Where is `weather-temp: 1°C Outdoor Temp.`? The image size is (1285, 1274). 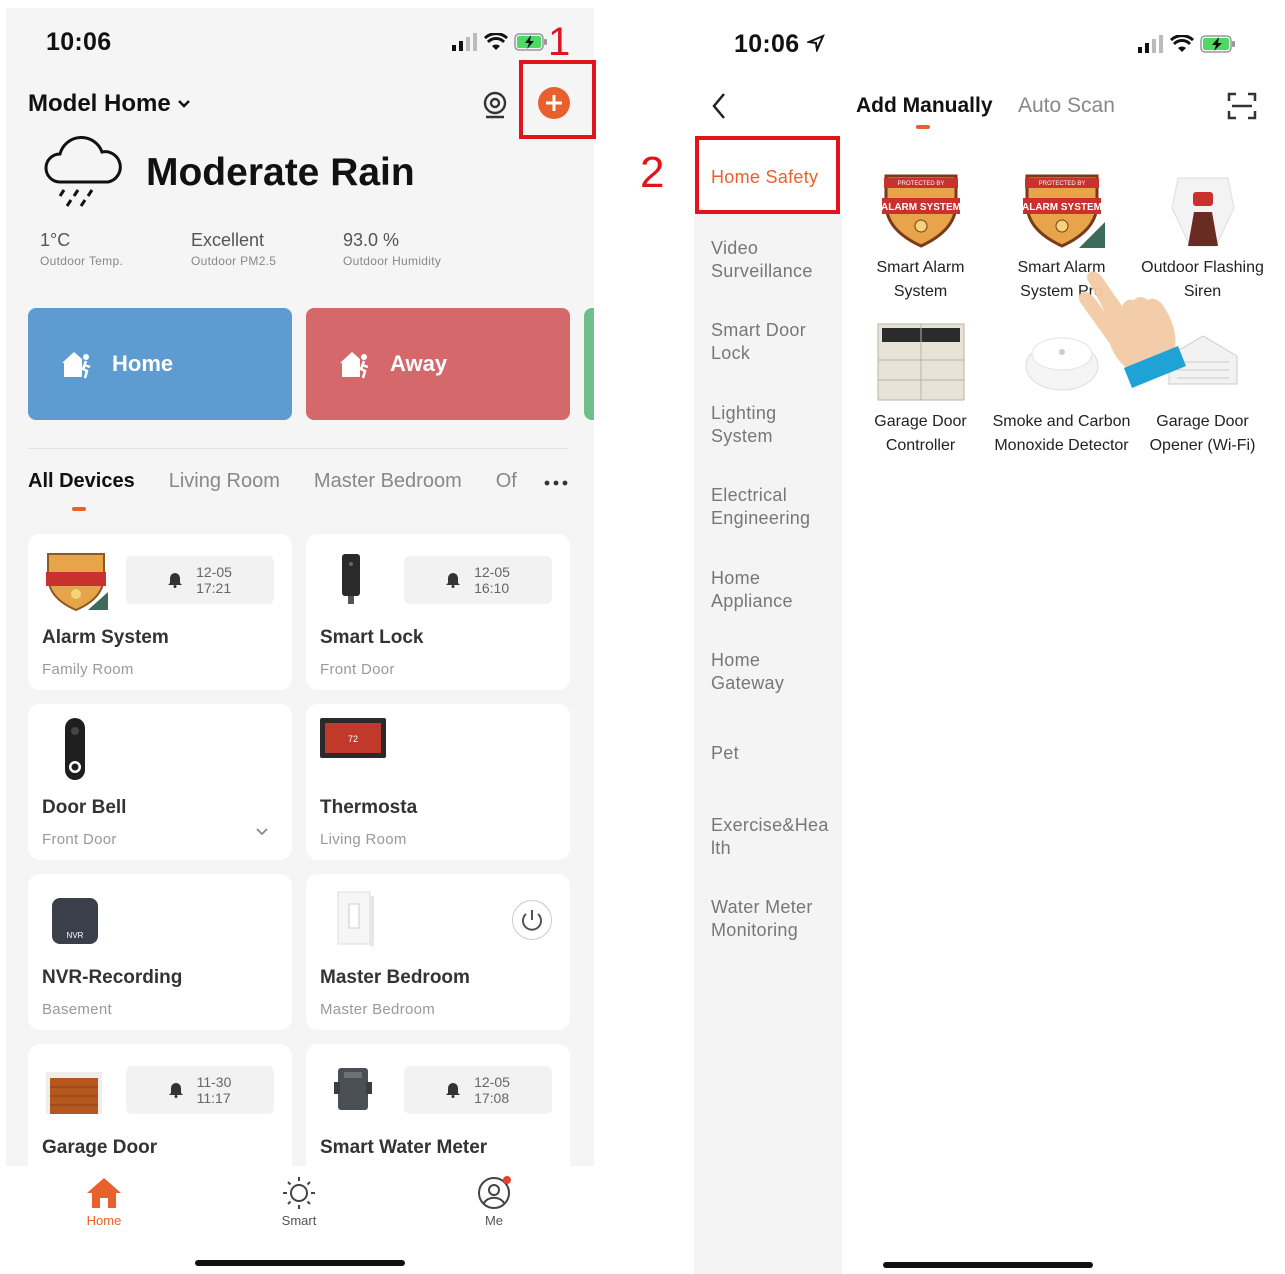
weather-temp: 1°C Outdoor Temp. is located at coordinates (81, 249).